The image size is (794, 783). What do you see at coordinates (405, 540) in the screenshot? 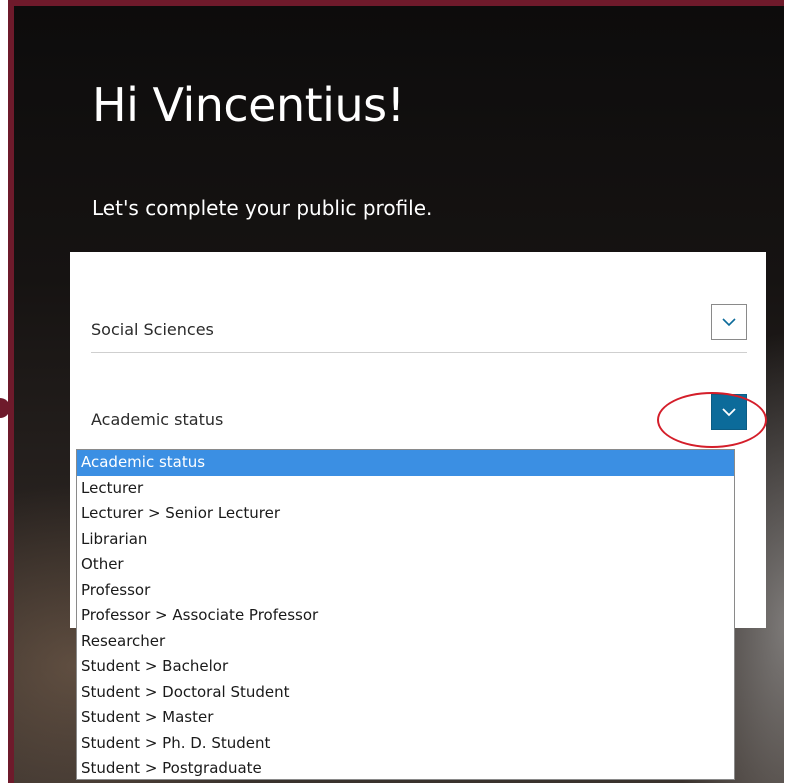
I see `dropdown-option: Librarian` at bounding box center [405, 540].